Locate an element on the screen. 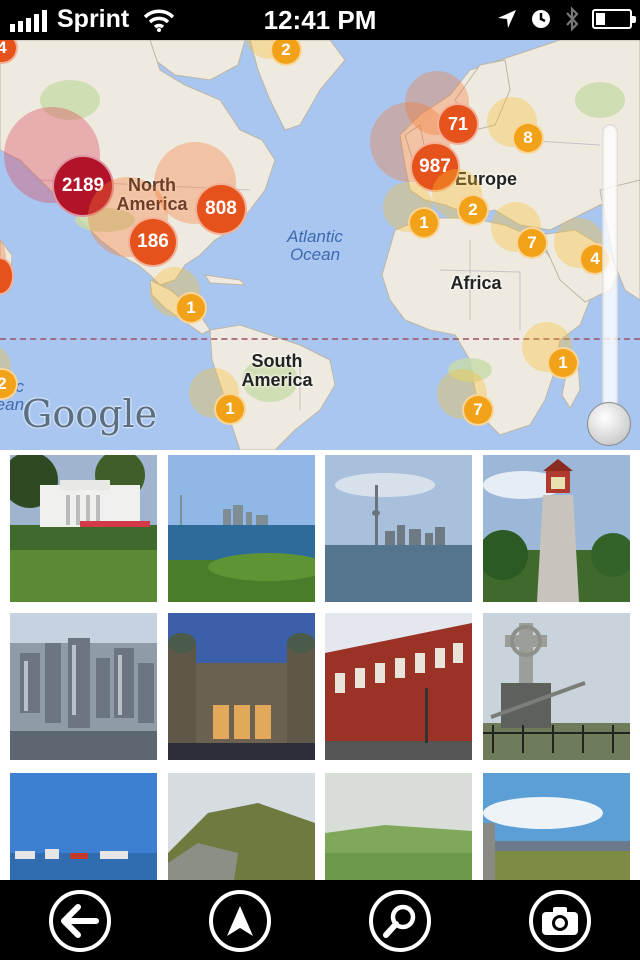  palace-gate-photo is located at coordinates (241, 686).